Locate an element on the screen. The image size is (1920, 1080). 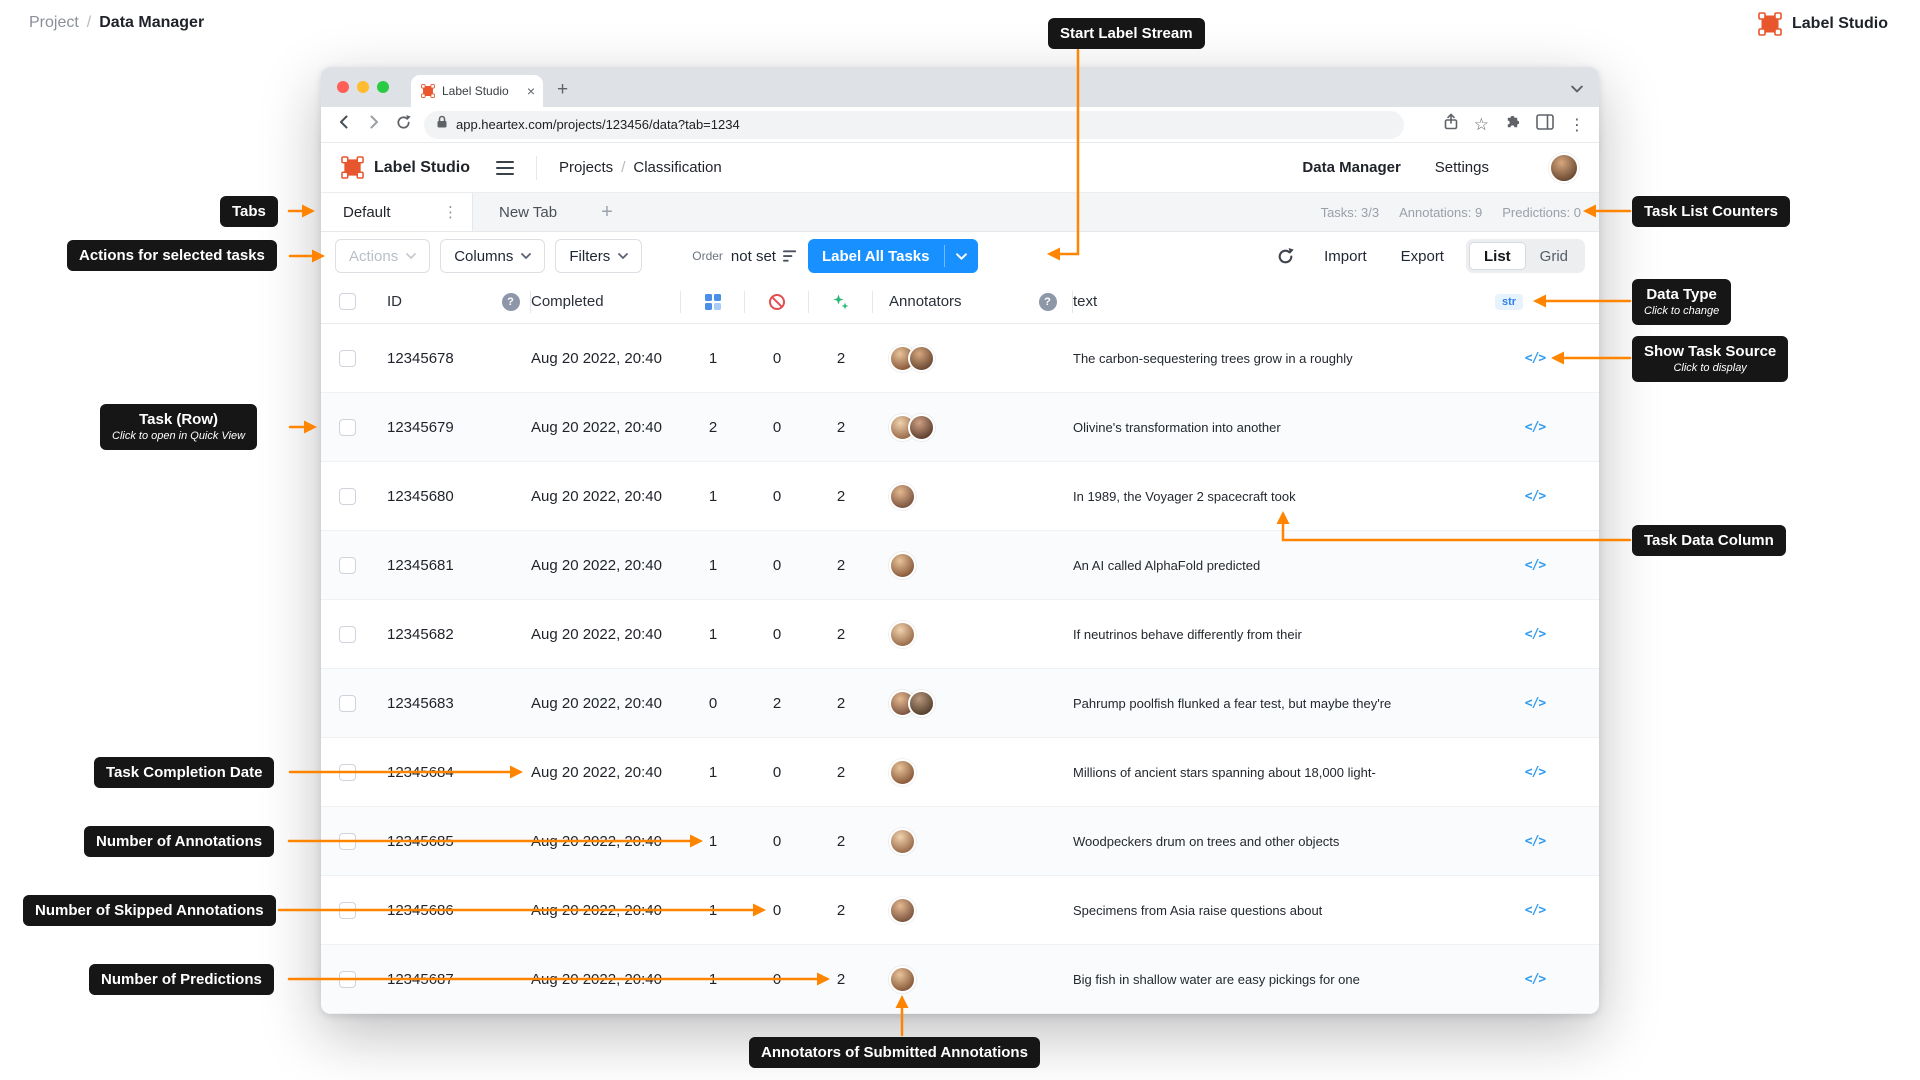
select-all-checkbox is located at coordinates (347, 301).